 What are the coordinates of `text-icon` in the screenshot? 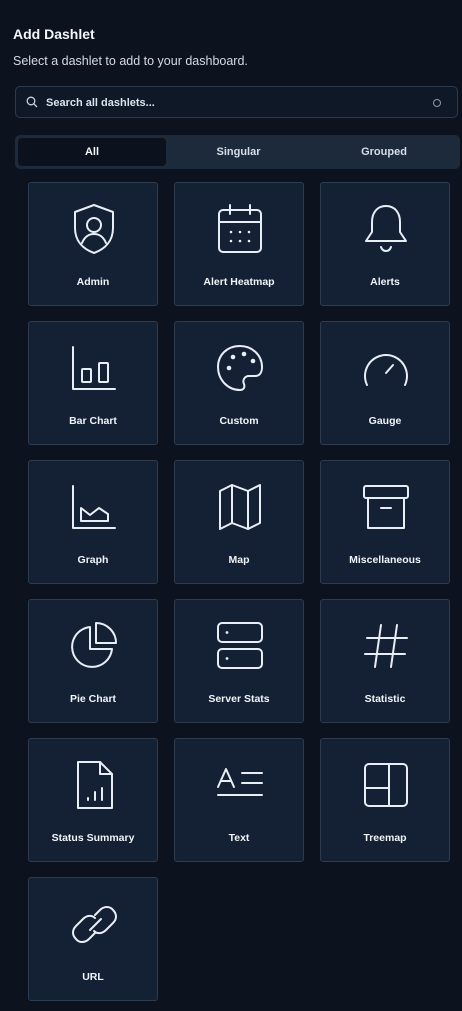 It's located at (240, 782).